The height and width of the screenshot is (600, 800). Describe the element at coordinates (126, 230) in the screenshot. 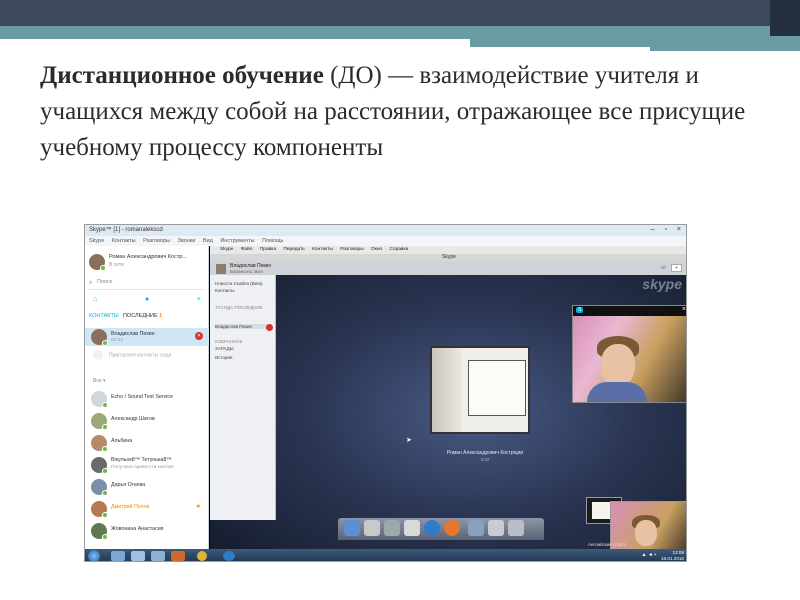

I see `skype-window-title: Skype™ [1] - romanalekscd` at that location.